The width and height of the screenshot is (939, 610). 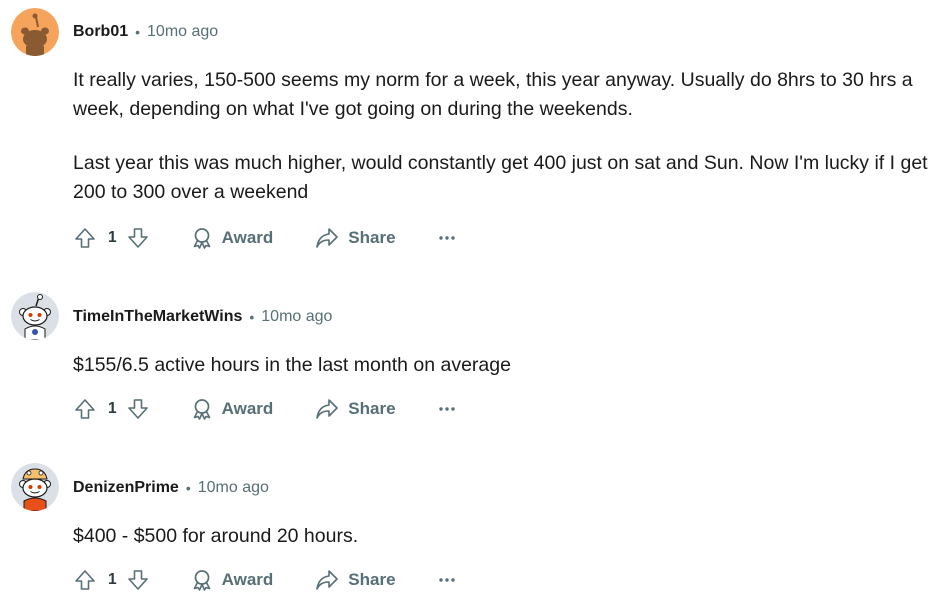 I want to click on comment-body: $400 - $500 for around 20 hours., so click(x=500, y=536).